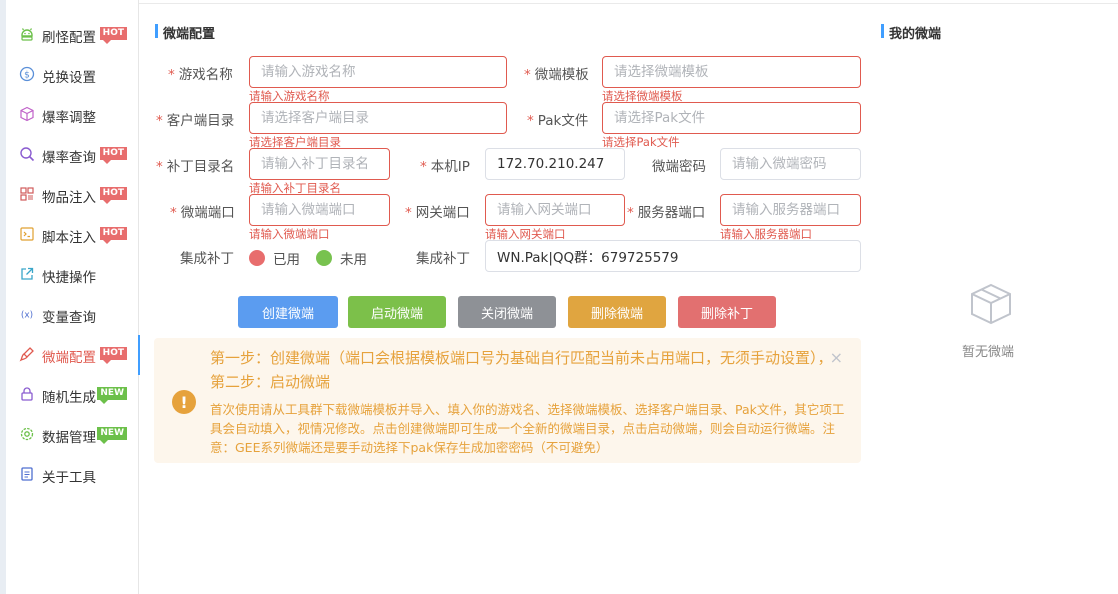 This screenshot has width=1118, height=594. Describe the element at coordinates (790, 210) in the screenshot. I see `server-port-input` at that location.